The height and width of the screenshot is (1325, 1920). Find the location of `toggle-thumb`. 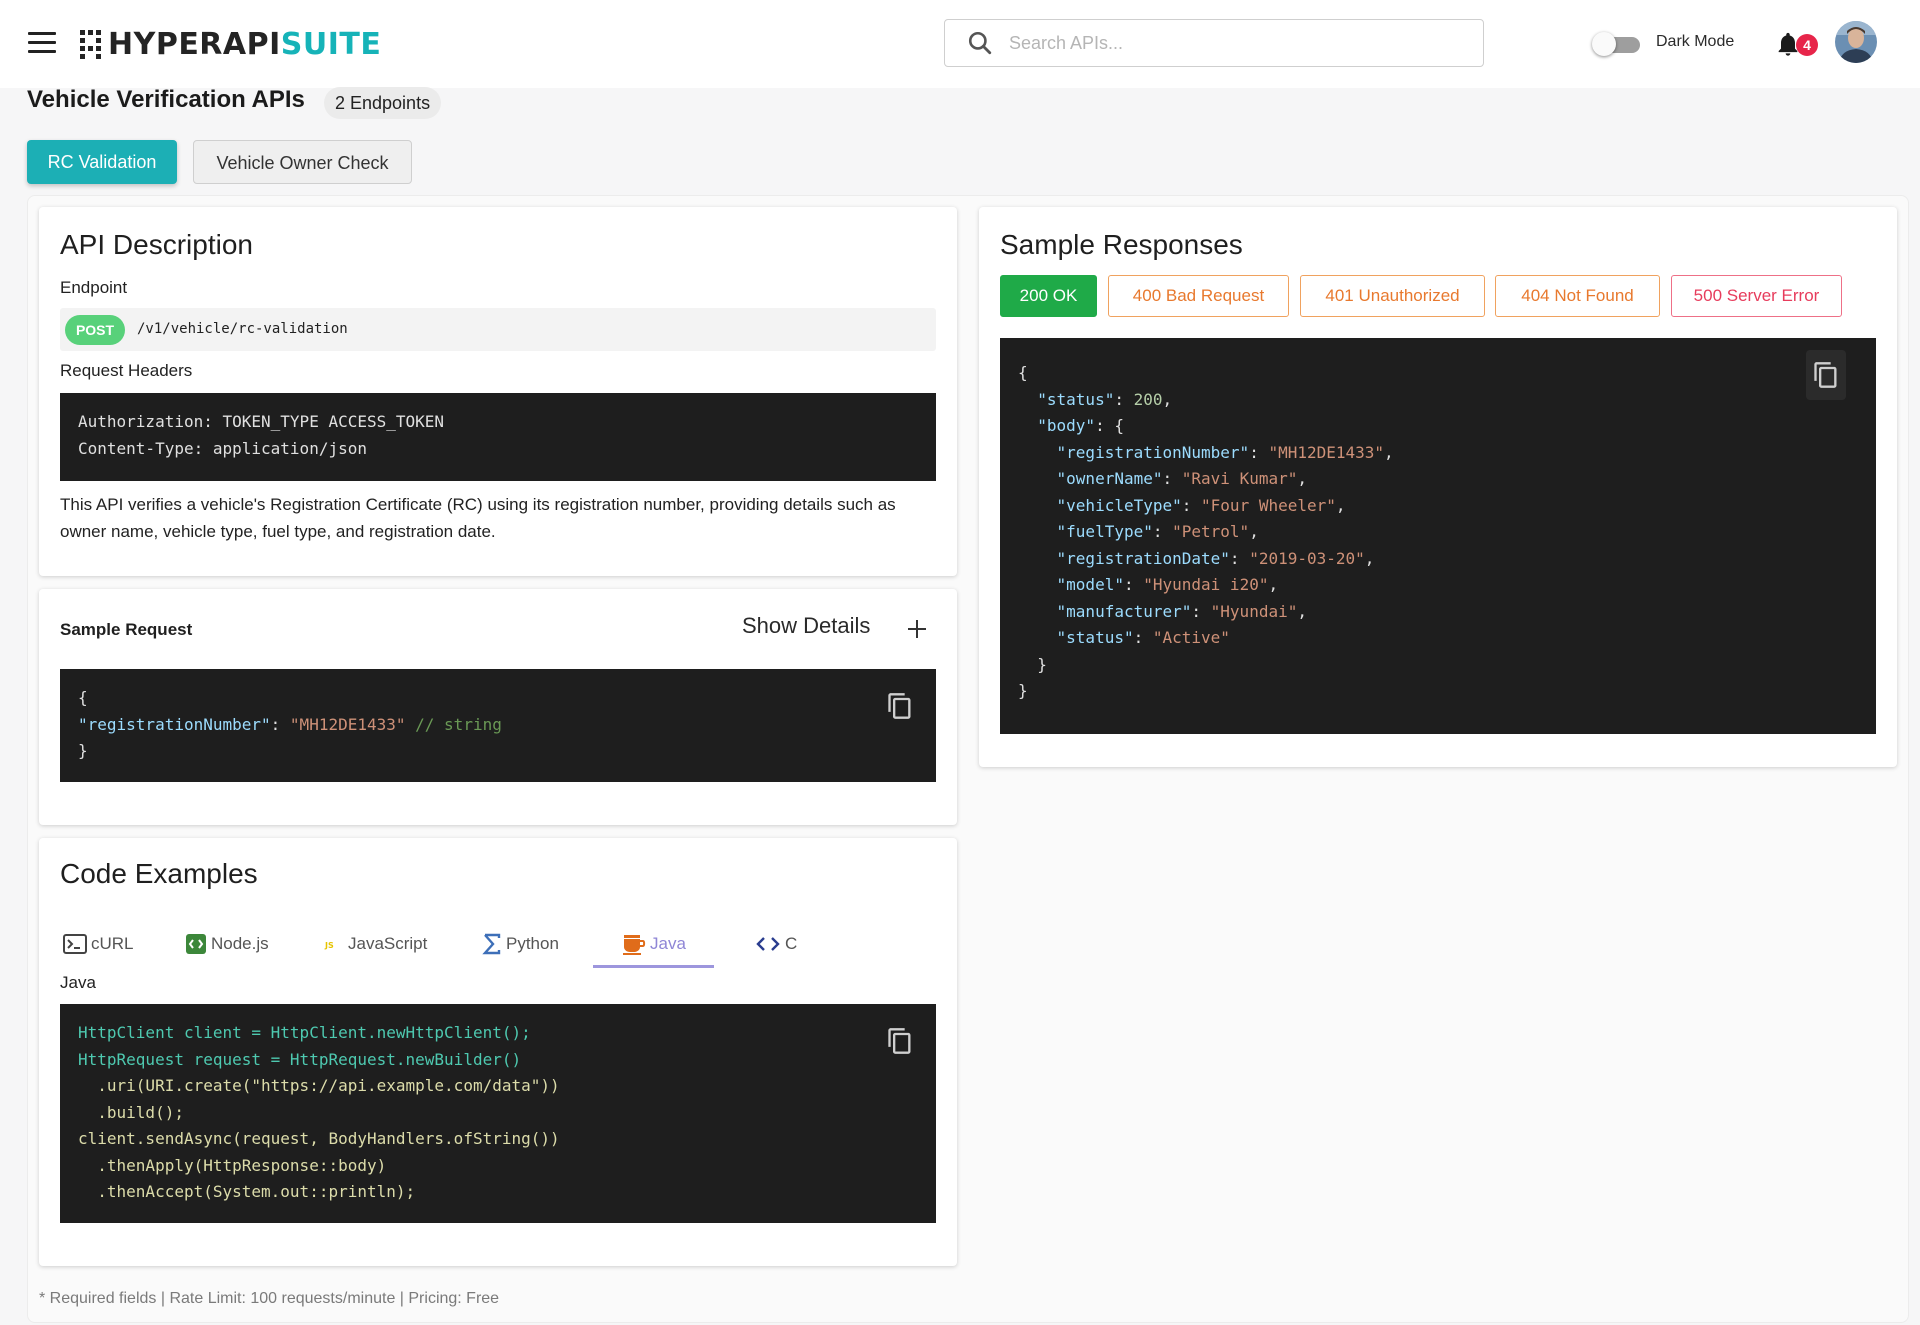

toggle-thumb is located at coordinates (1604, 44).